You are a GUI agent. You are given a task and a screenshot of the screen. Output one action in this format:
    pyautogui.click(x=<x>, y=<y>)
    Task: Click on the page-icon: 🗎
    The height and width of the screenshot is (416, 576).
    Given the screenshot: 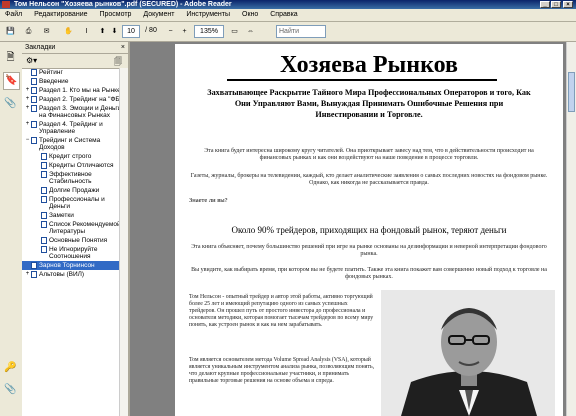 What is the action you would take?
    pyautogui.click(x=10, y=58)
    